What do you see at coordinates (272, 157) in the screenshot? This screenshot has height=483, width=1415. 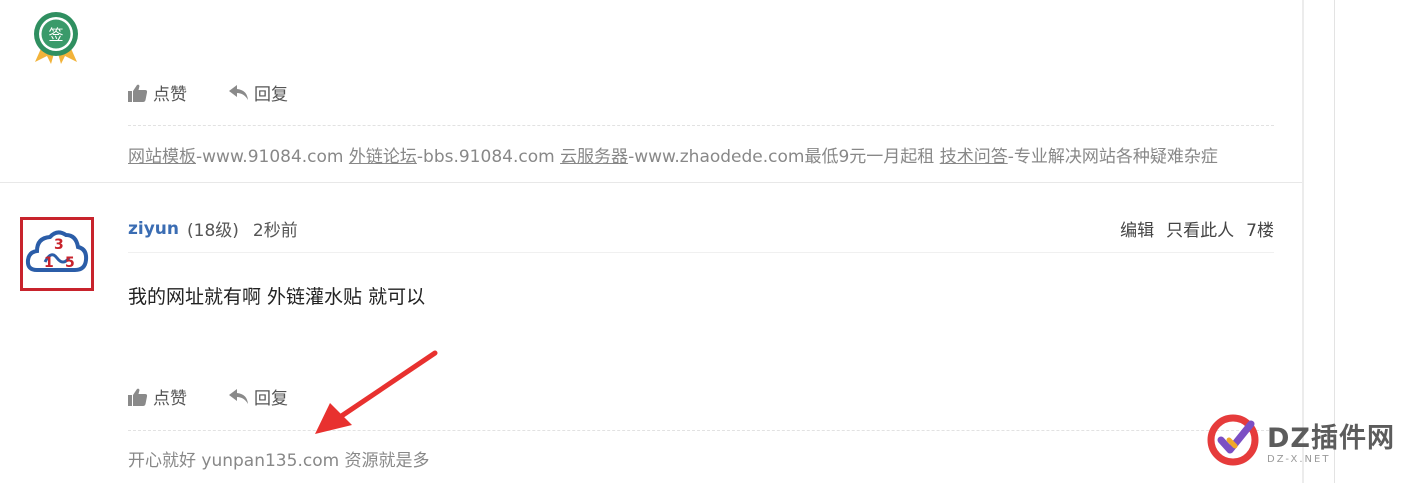 I see `signature-text: -www.91084.com` at bounding box center [272, 157].